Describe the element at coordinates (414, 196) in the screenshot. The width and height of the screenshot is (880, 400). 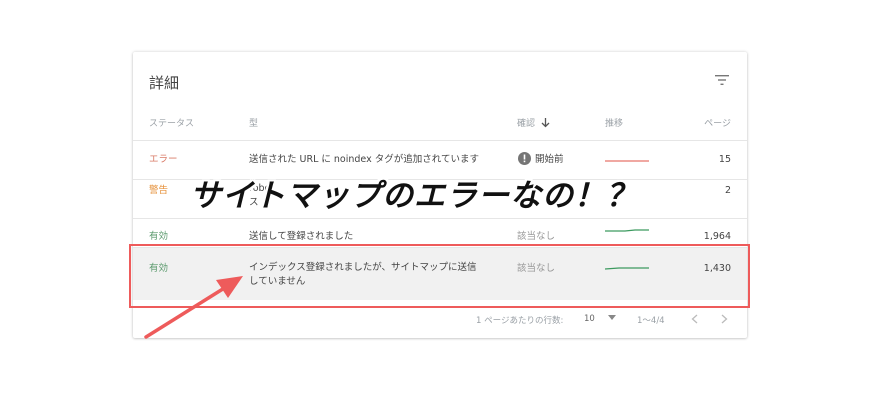
I see `overlay-caption: サイトマップのエラーなの！？` at that location.